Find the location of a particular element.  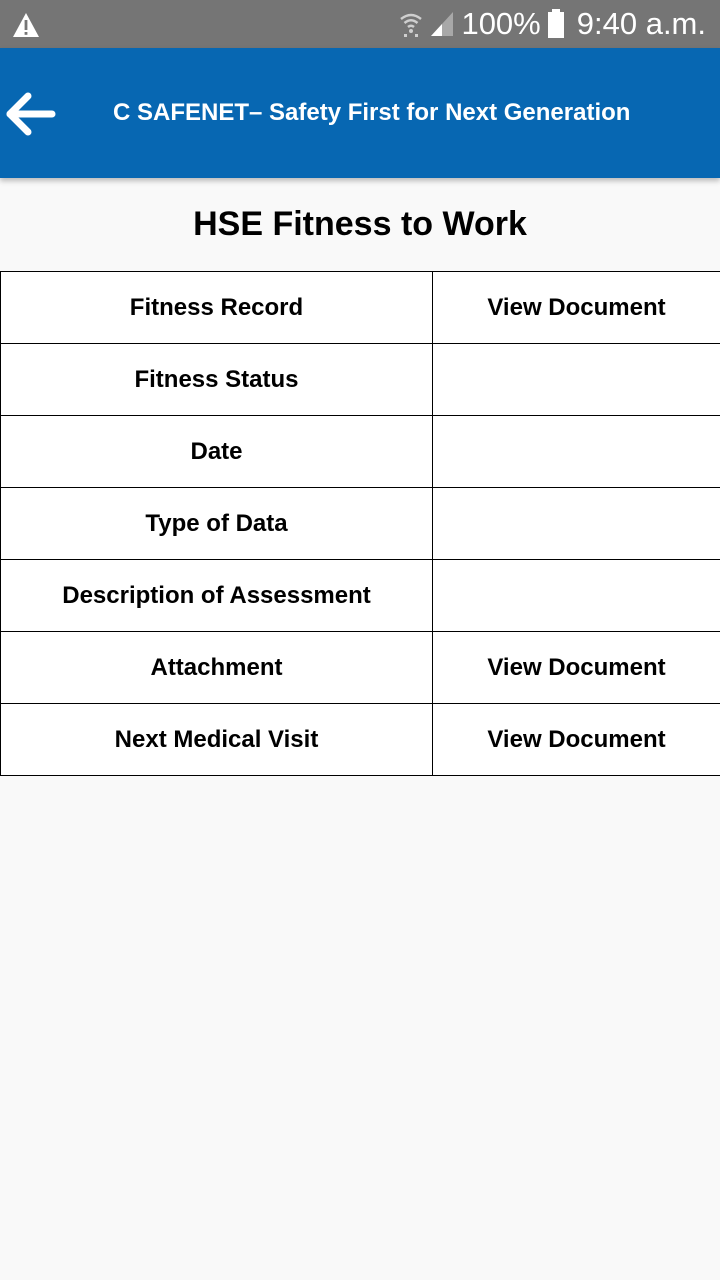

back-arrow-icon is located at coordinates (31, 114).